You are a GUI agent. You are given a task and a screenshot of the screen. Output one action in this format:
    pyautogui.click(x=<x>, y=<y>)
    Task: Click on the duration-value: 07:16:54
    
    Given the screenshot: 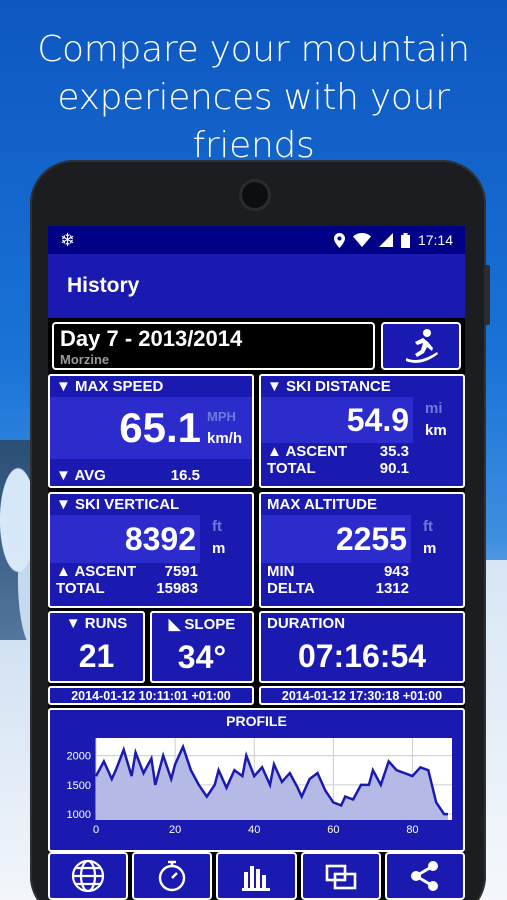 What is the action you would take?
    pyautogui.click(x=362, y=656)
    